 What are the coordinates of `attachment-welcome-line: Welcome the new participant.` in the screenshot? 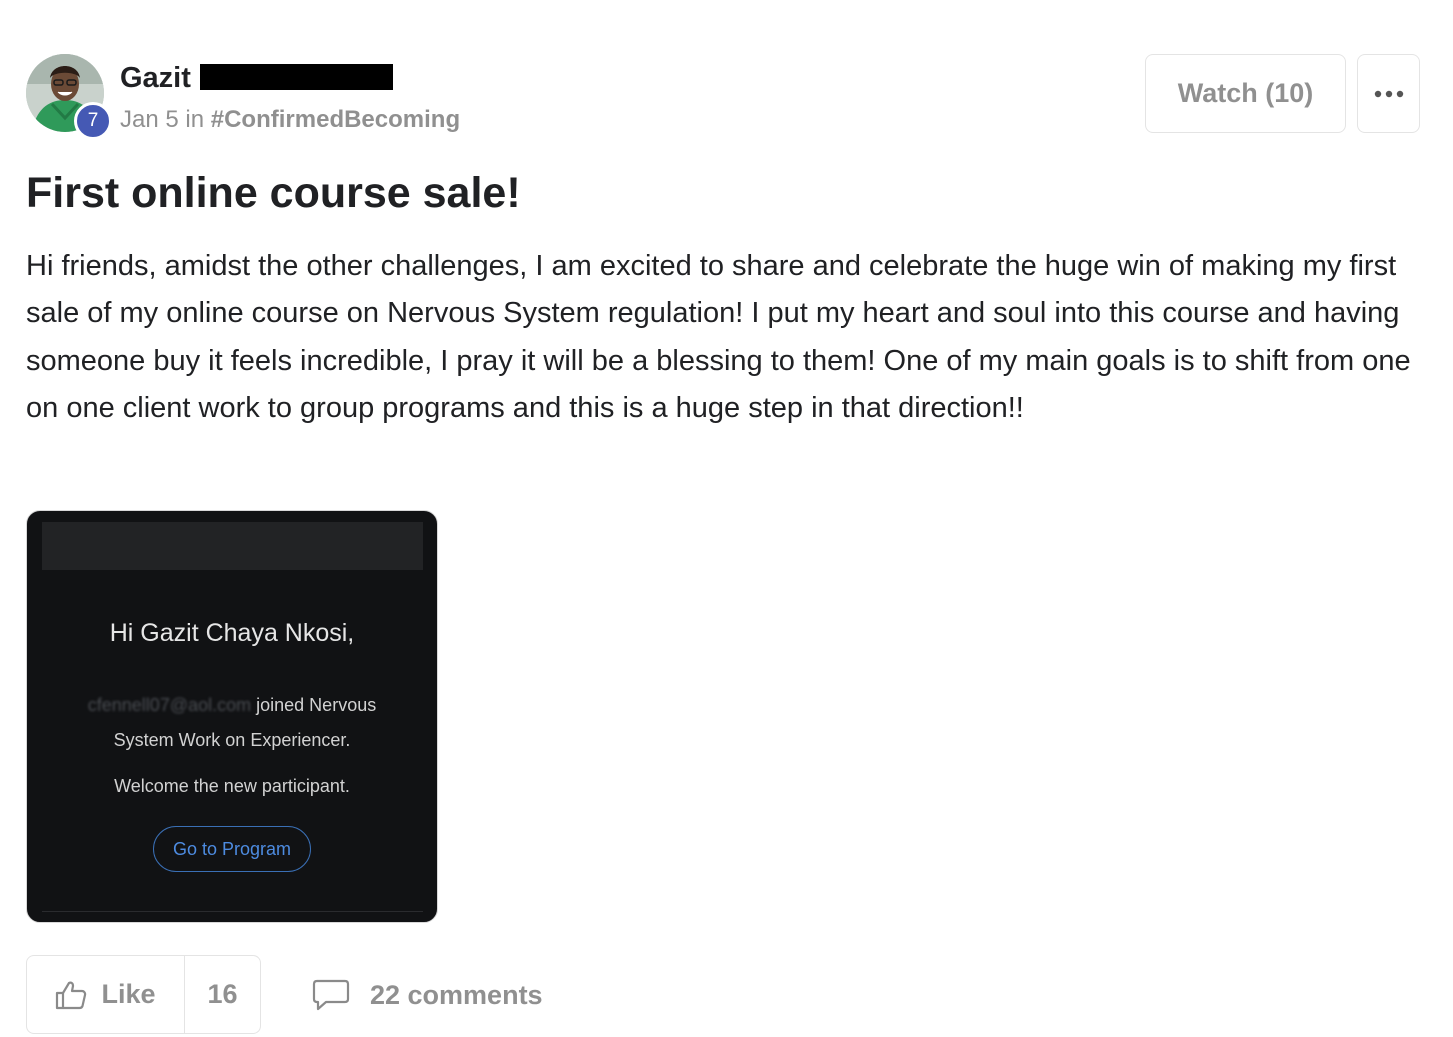 It's located at (232, 786).